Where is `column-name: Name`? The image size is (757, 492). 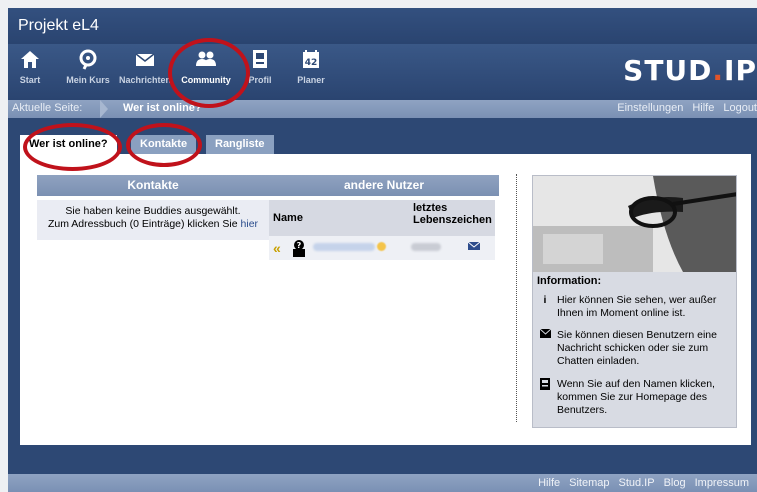
column-name: Name is located at coordinates (288, 218).